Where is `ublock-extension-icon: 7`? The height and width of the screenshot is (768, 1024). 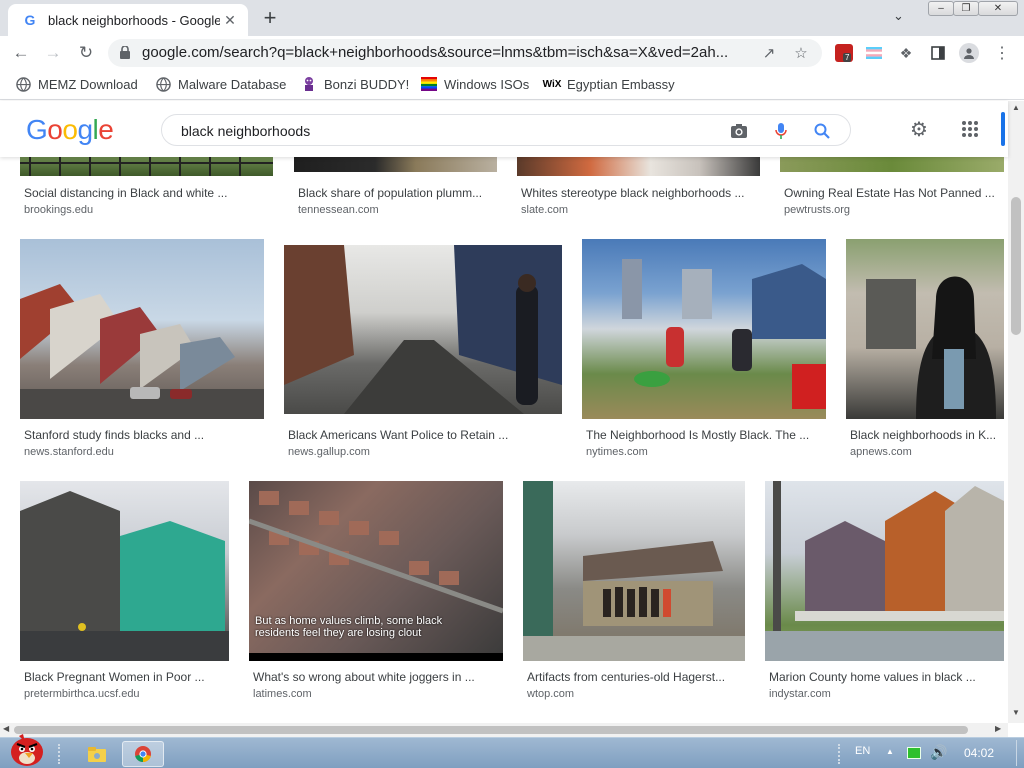
ublock-extension-icon: 7 is located at coordinates (844, 53).